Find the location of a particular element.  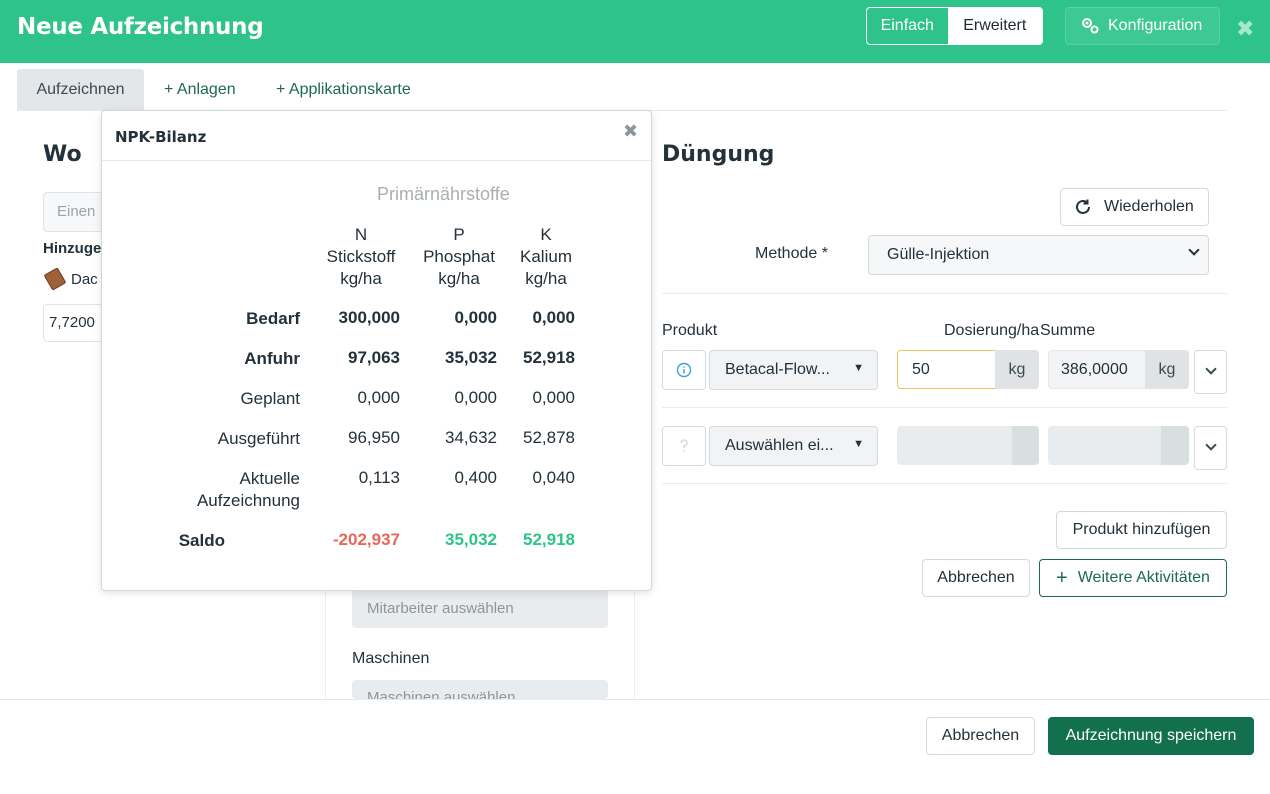

sum-unit: kg is located at coordinates (1167, 369).